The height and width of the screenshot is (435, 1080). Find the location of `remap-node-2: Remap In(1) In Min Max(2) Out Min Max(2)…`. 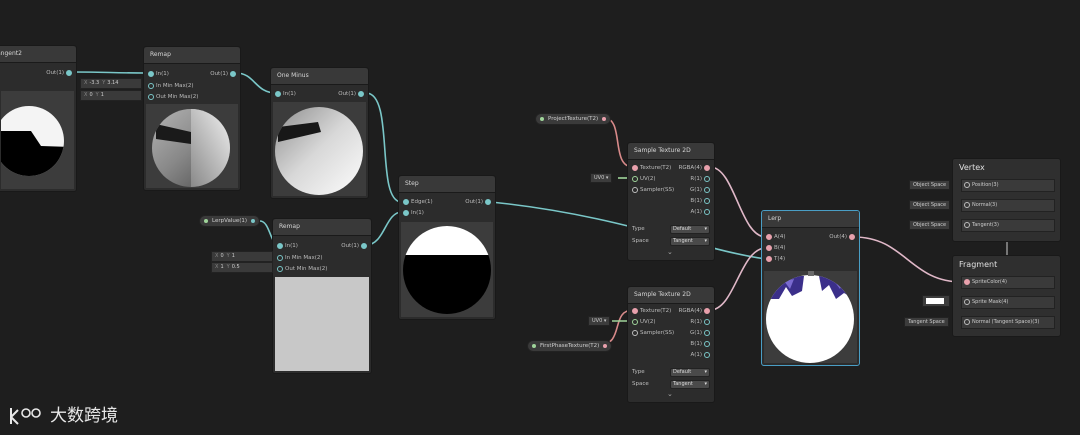

remap-node-2: Remap In(1) In Min Max(2) Out Min Max(2)… is located at coordinates (322, 296).